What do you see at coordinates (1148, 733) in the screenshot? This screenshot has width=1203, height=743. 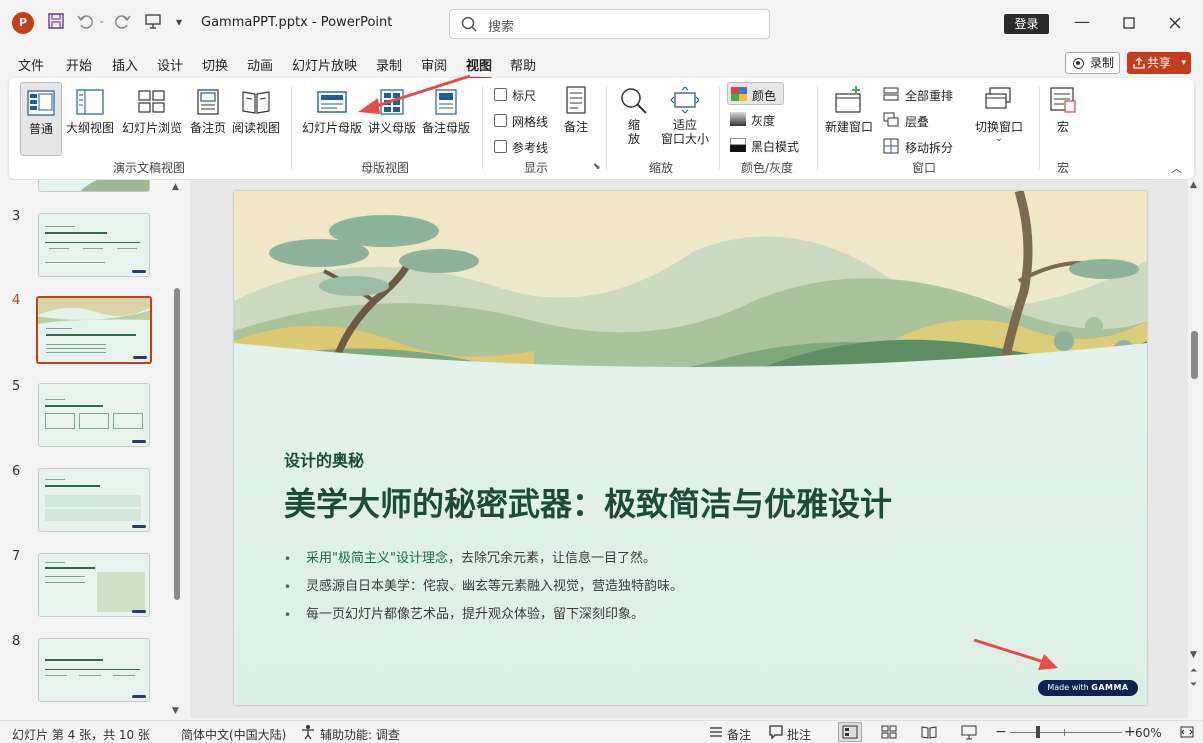 I see `zoom-level: 60%` at bounding box center [1148, 733].